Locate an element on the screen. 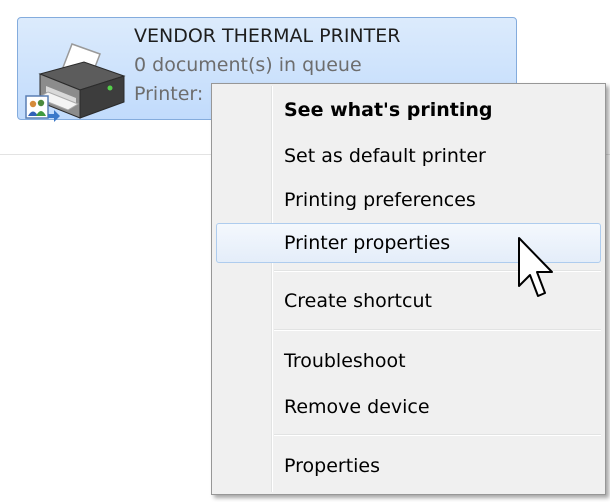 The image size is (610, 502). menu-item-set-default-printer: Set as default printer is located at coordinates (408, 156).